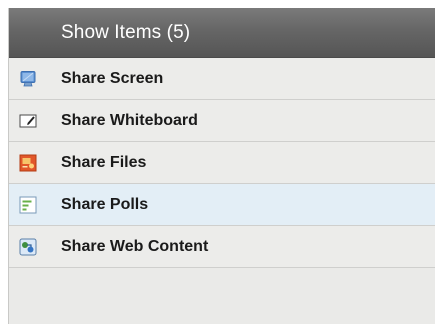  I want to click on share-web-content-label: Share Web Content, so click(135, 246).